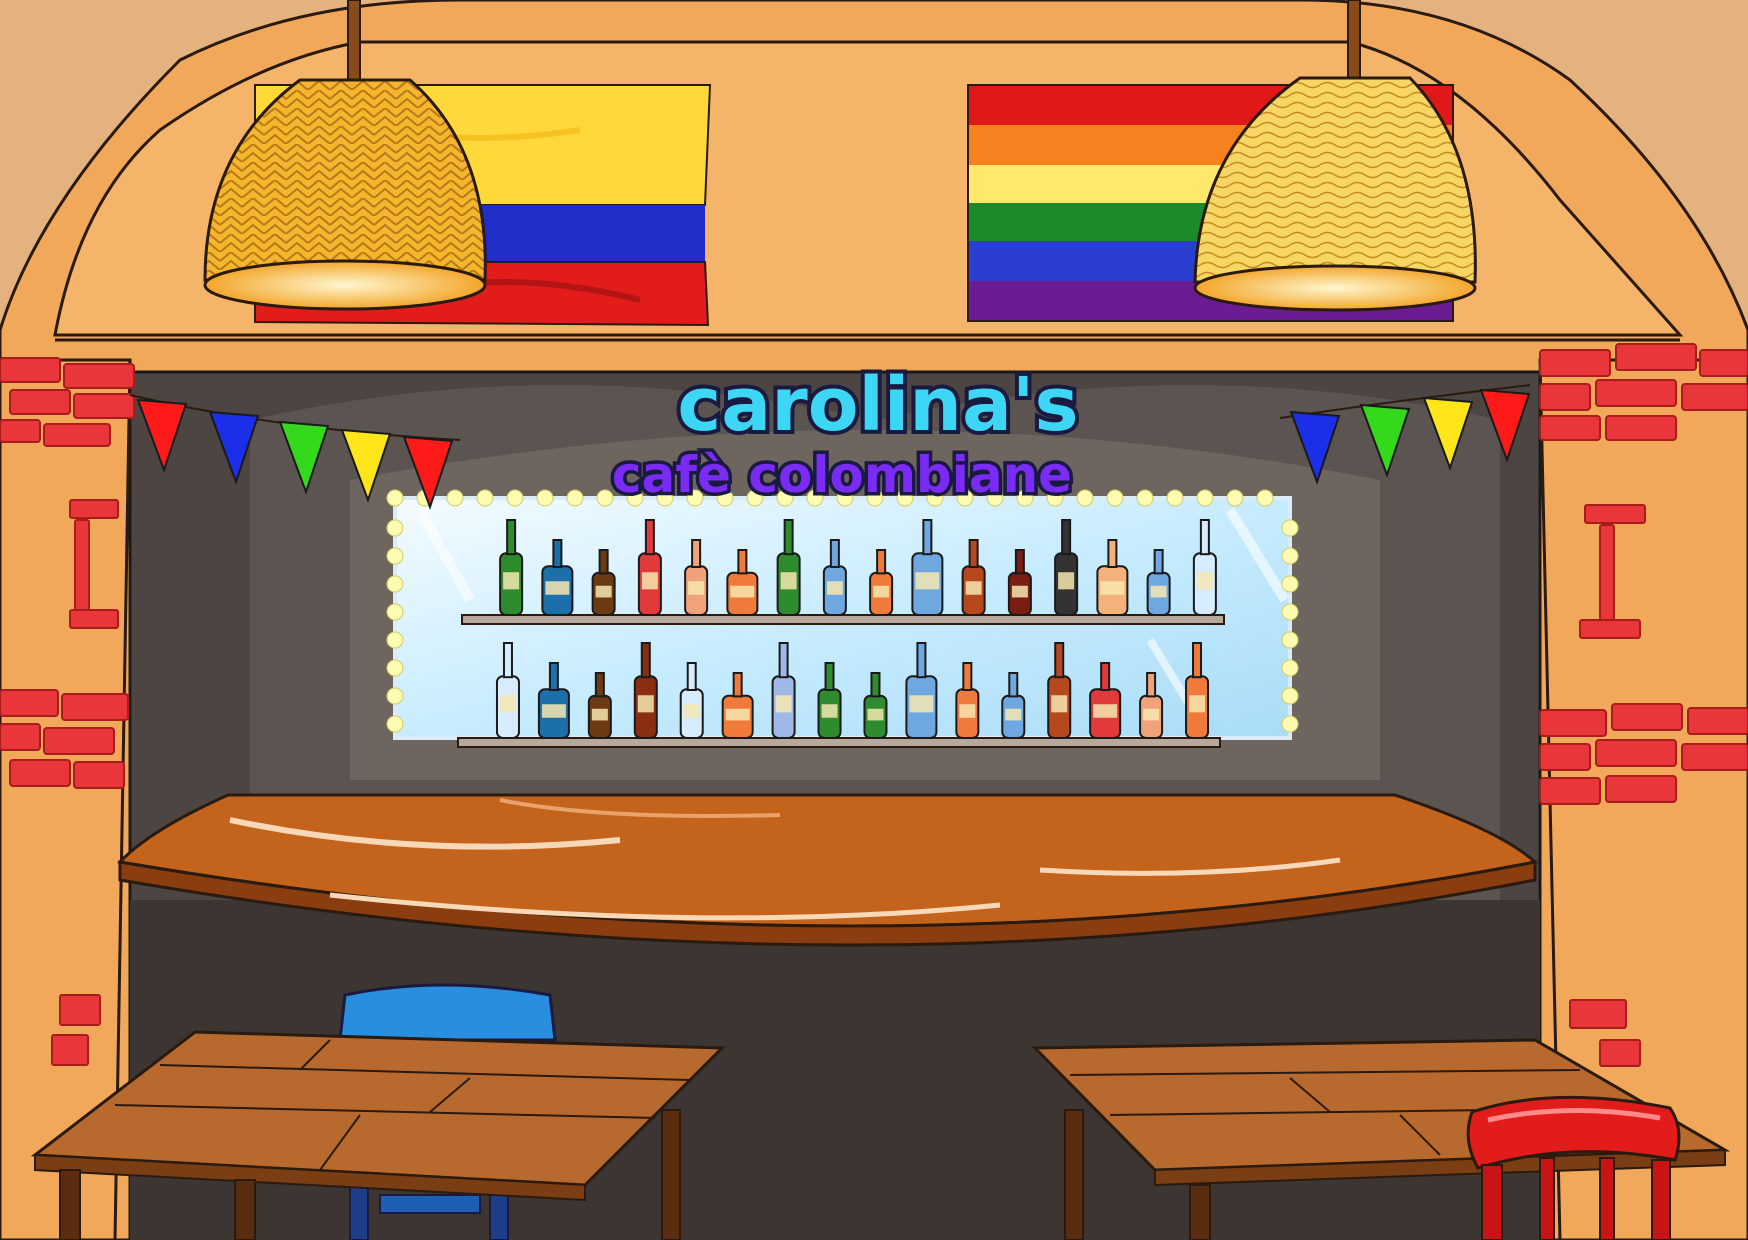 This screenshot has height=1240, width=1748. I want to click on sign-subtitle: cafè colombiane, so click(842, 475).